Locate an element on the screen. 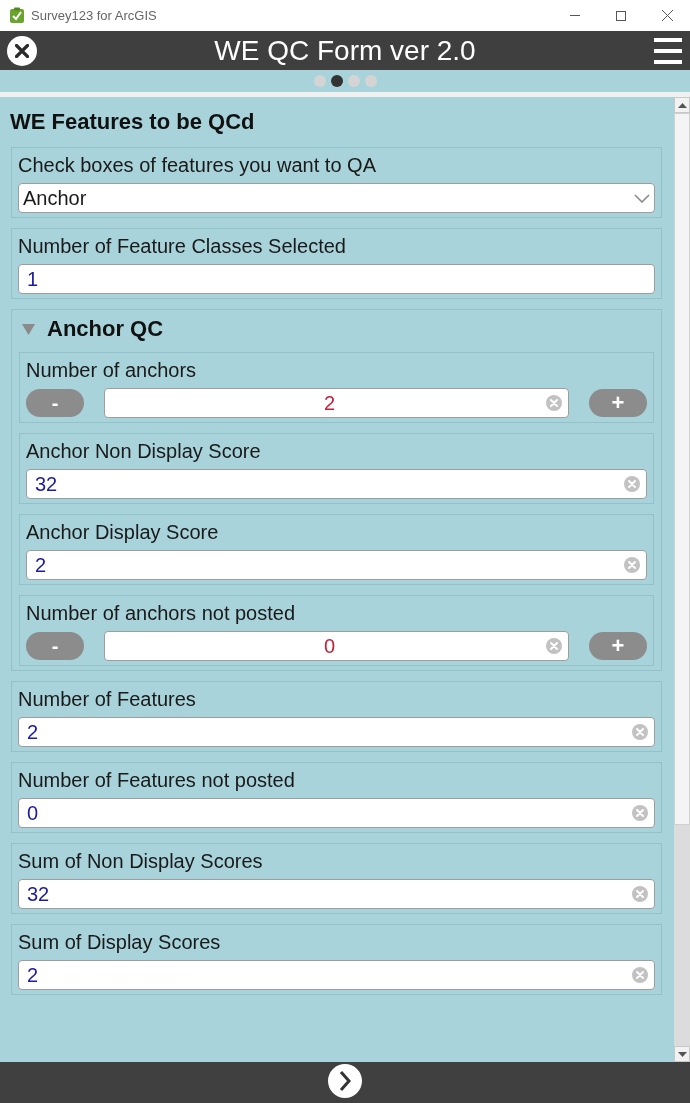 The height and width of the screenshot is (1103, 690). question-label: Sum of Display Scores is located at coordinates (120, 942).